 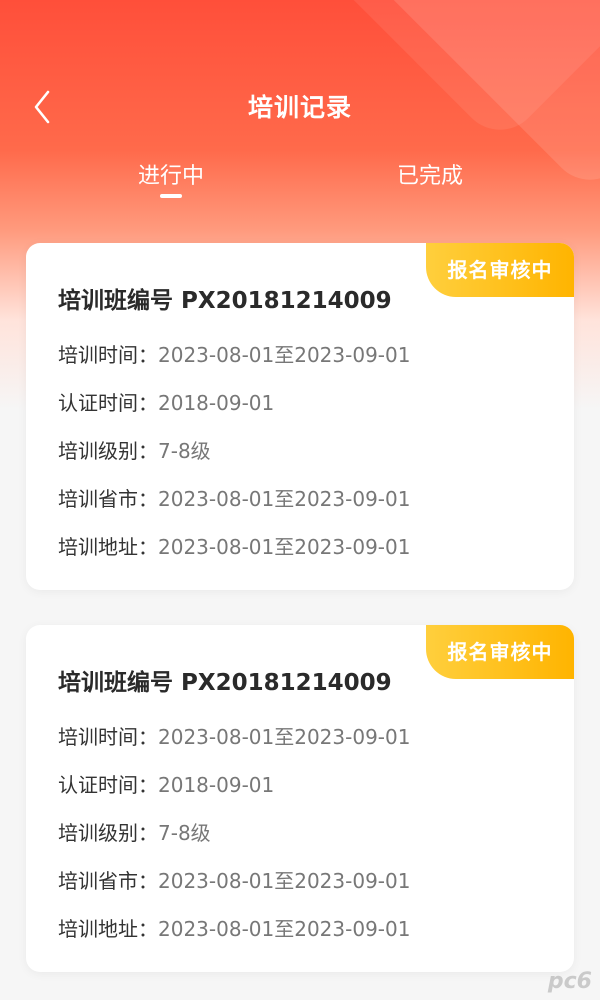 What do you see at coordinates (569, 981) in the screenshot?
I see `watermark: pc6` at bounding box center [569, 981].